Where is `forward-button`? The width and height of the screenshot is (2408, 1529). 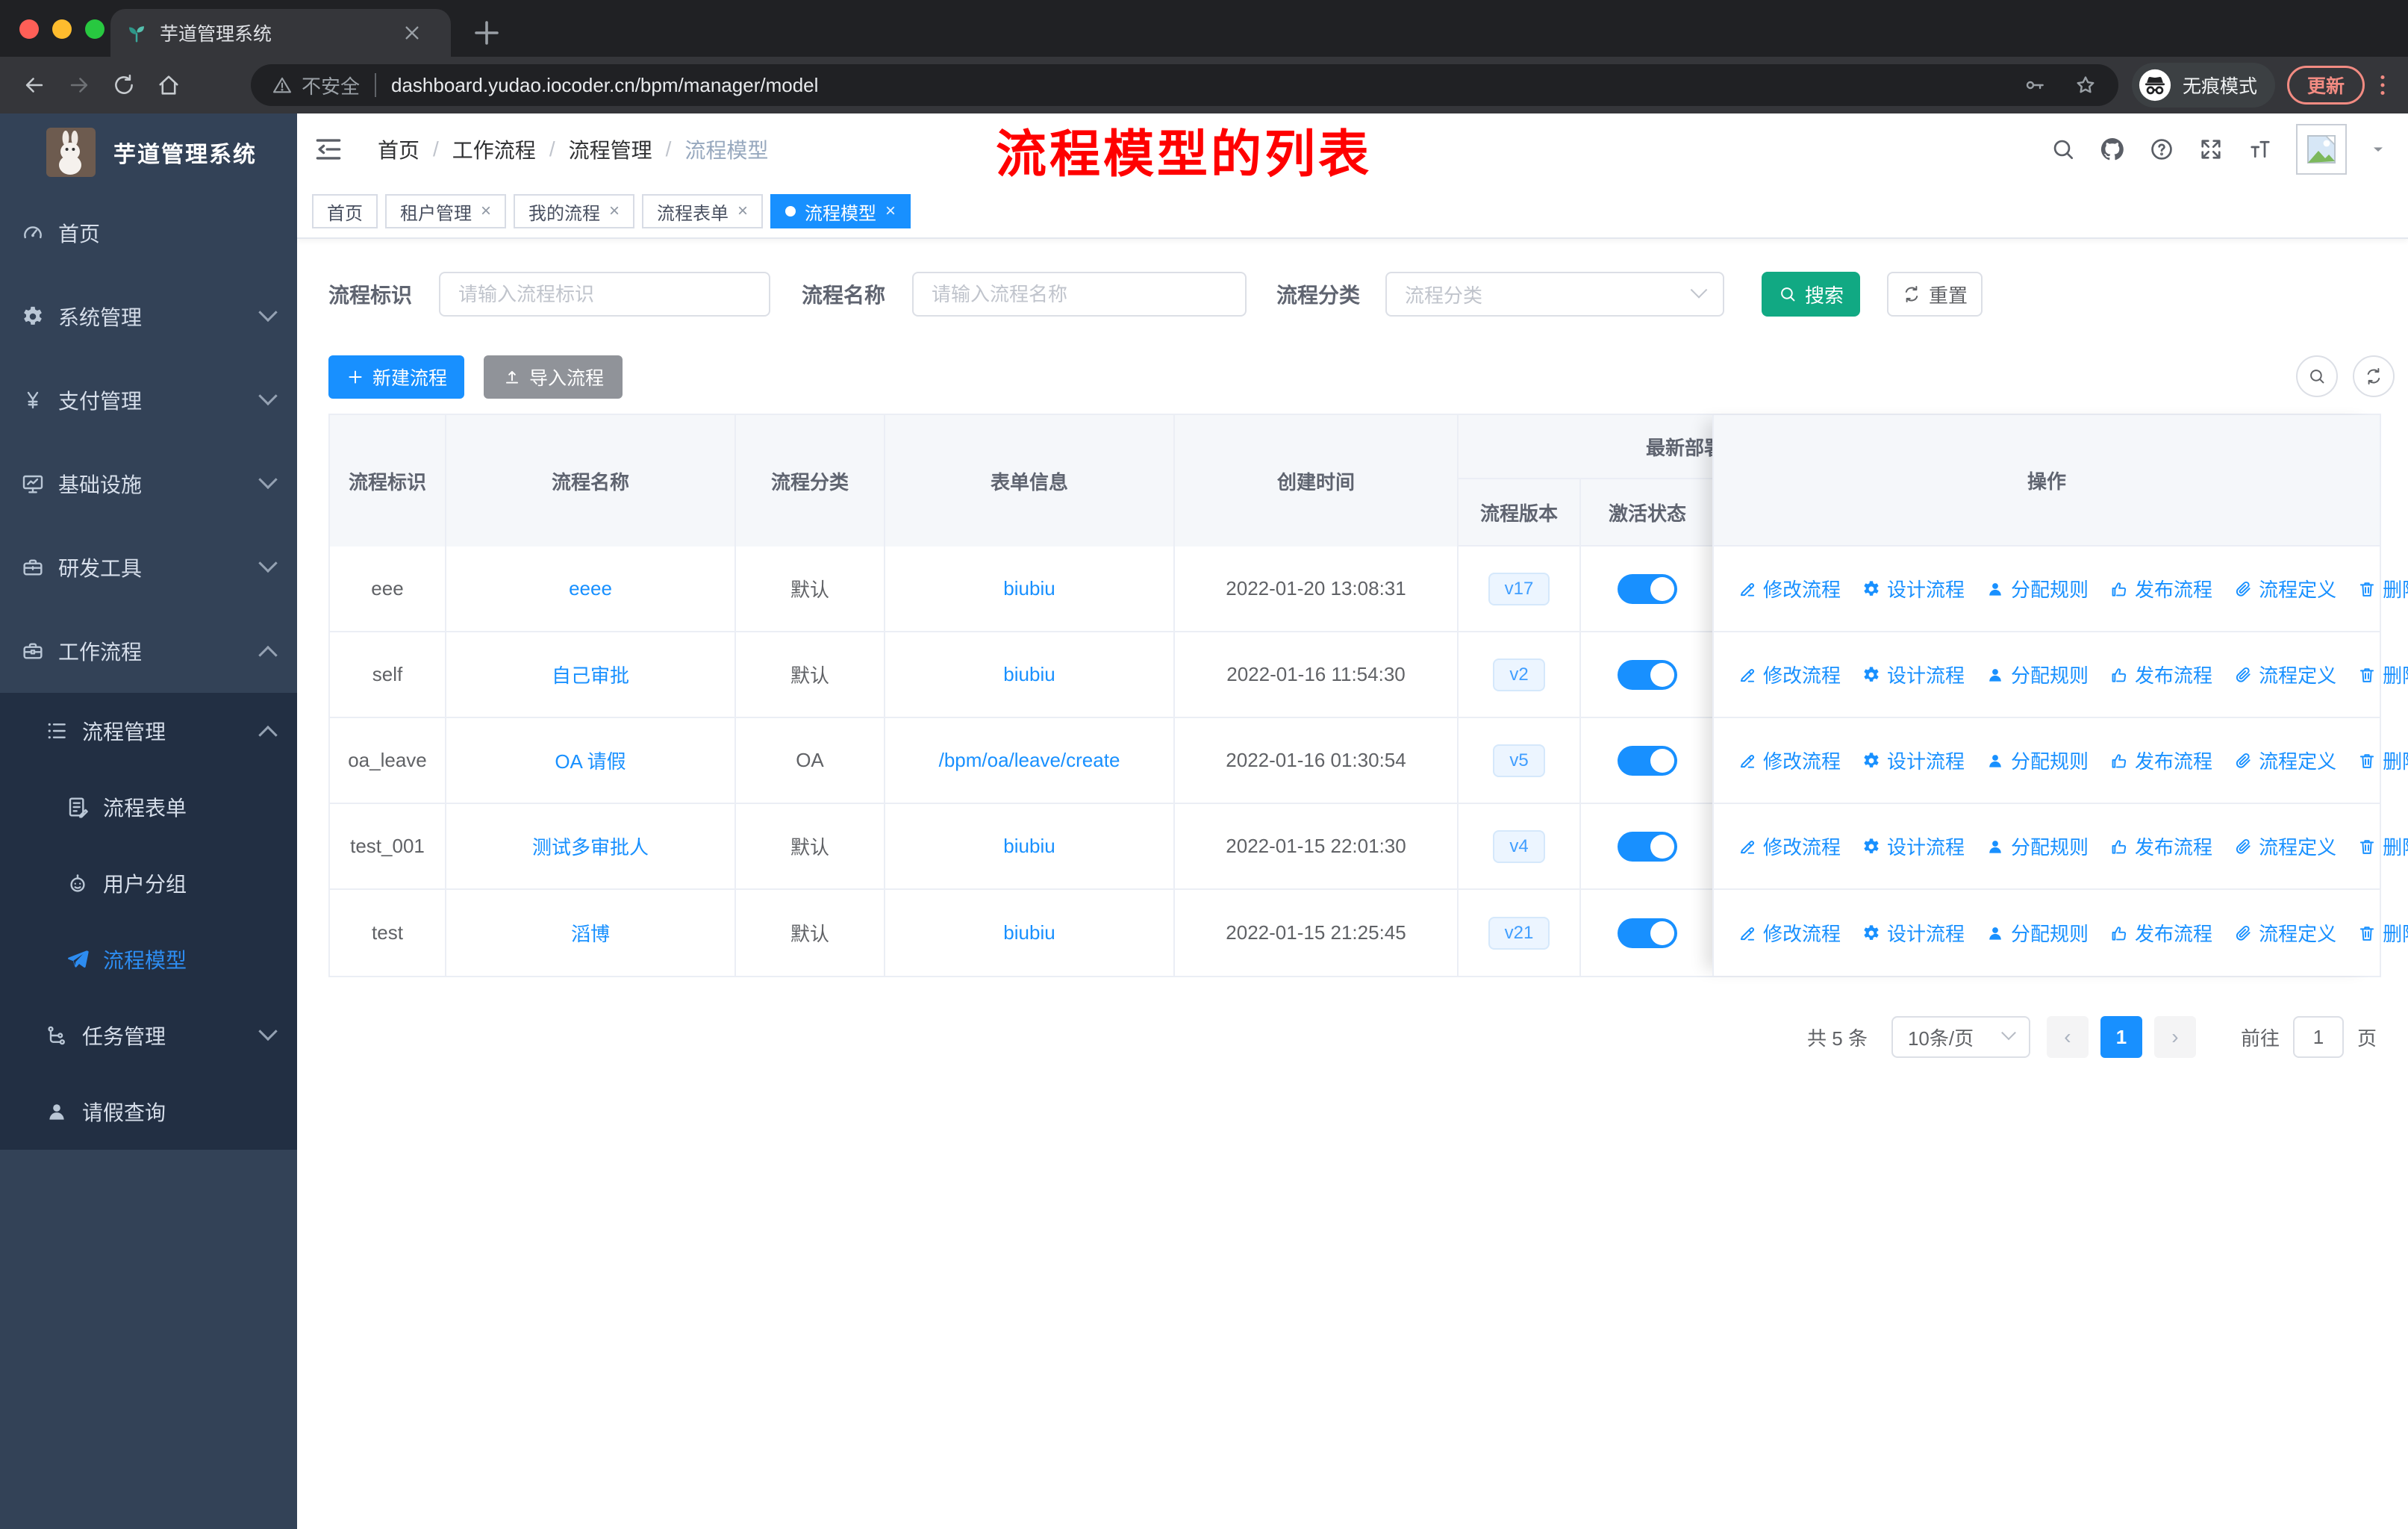
forward-button is located at coordinates (79, 85).